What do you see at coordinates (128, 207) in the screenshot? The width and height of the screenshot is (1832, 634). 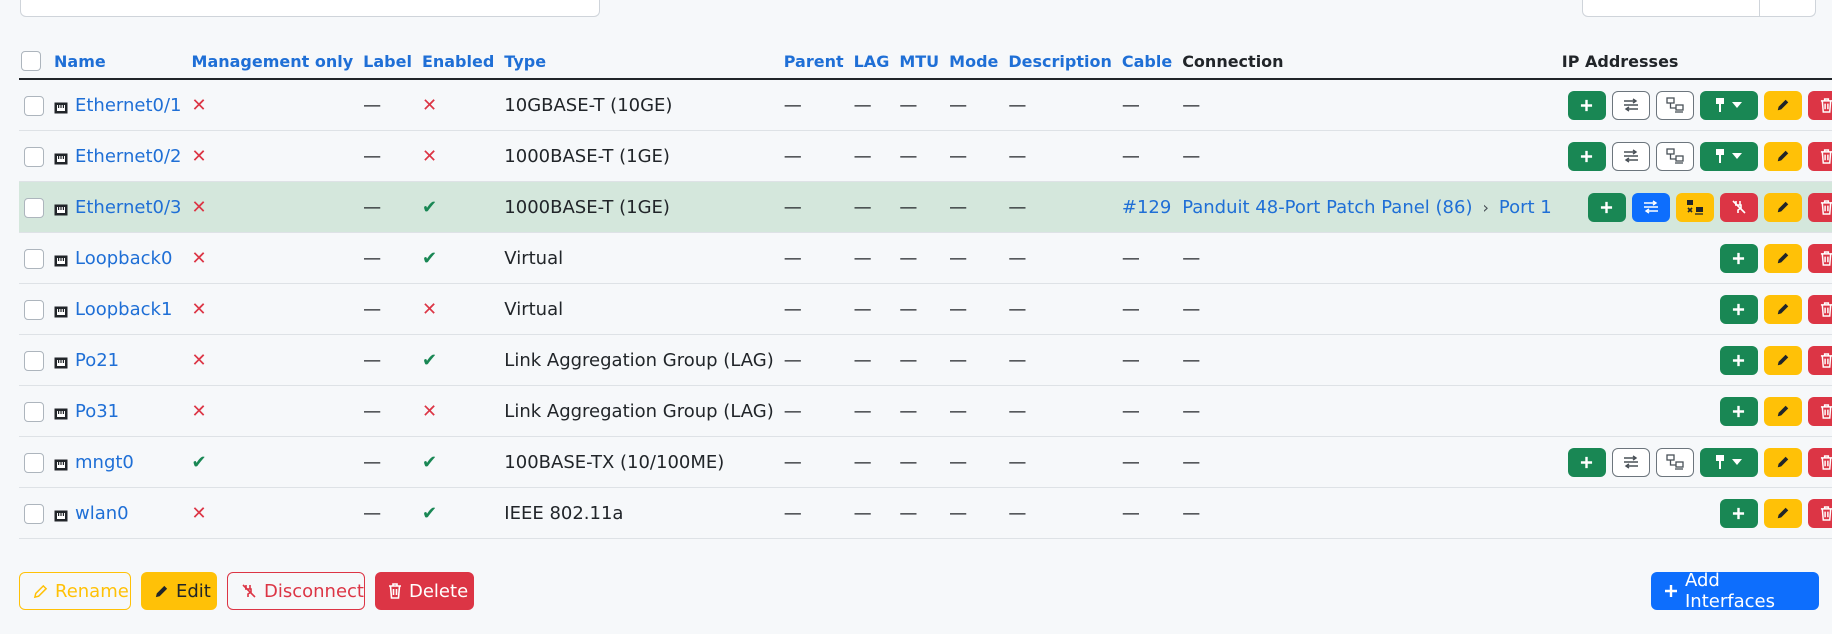 I see `interface-name-link: Ethernet0/3` at bounding box center [128, 207].